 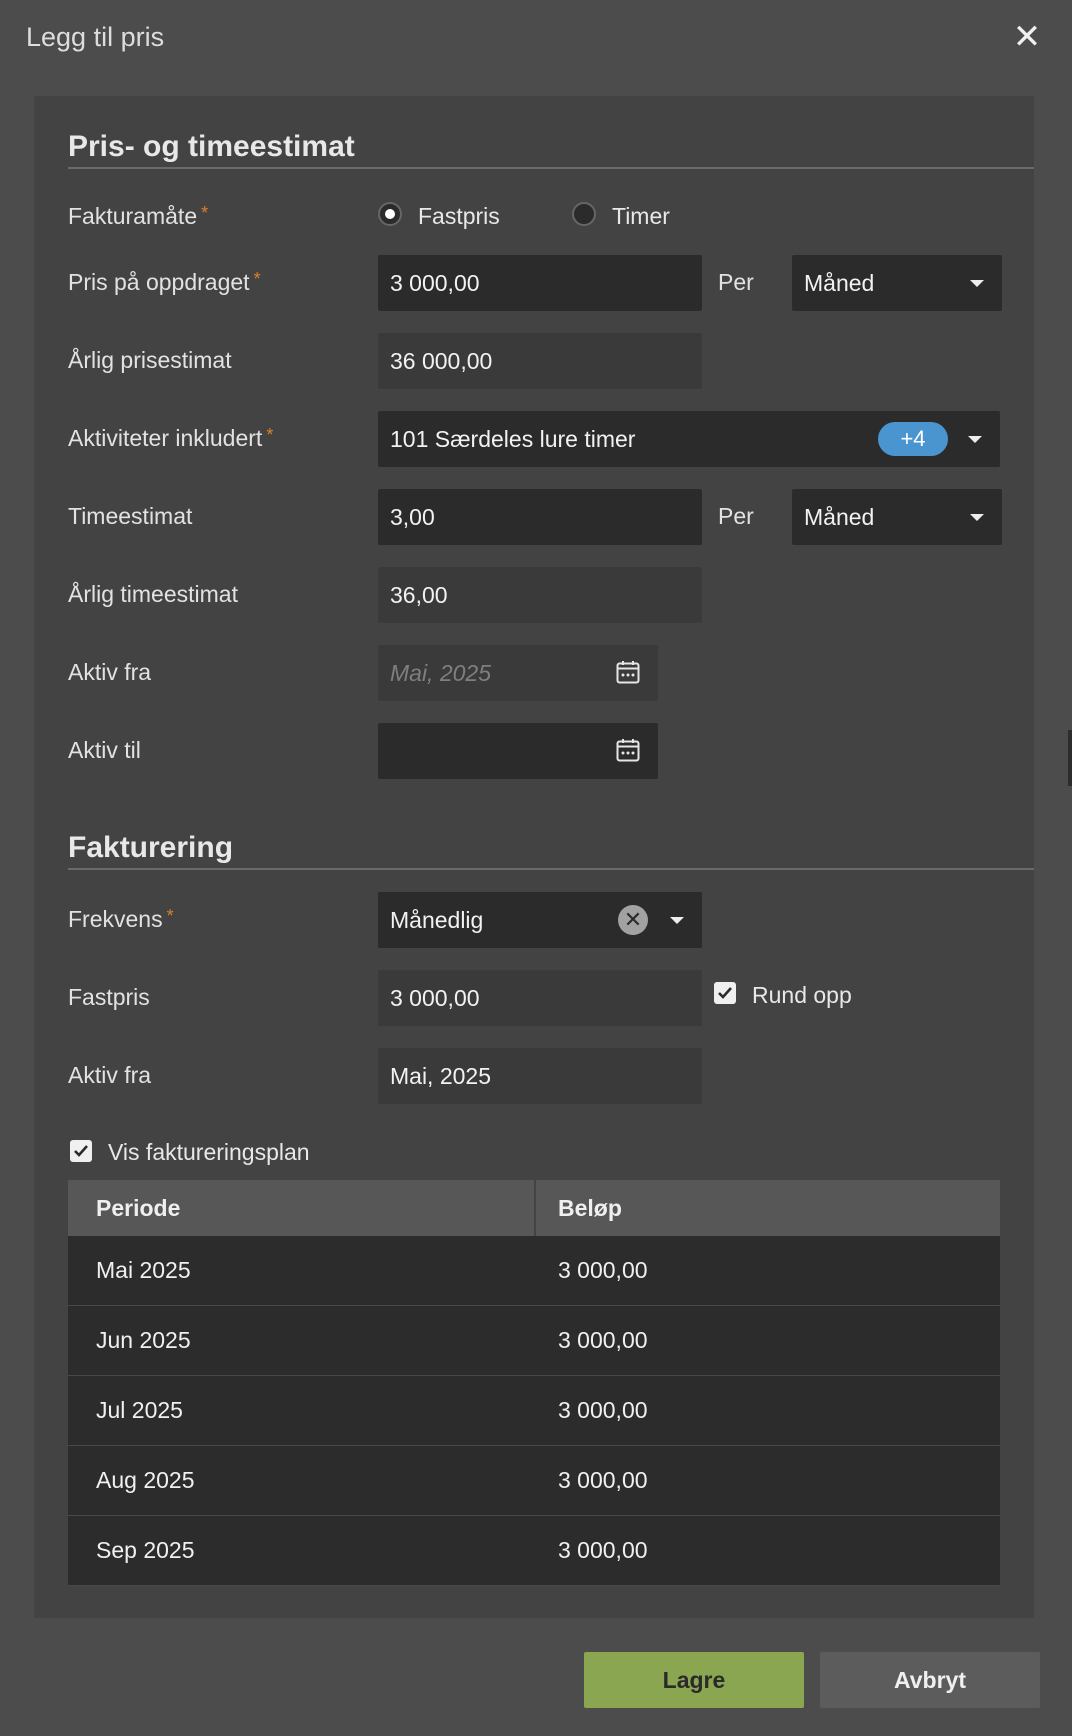 I want to click on table-row: Mai 2025 3 000,00, so click(x=534, y=1271).